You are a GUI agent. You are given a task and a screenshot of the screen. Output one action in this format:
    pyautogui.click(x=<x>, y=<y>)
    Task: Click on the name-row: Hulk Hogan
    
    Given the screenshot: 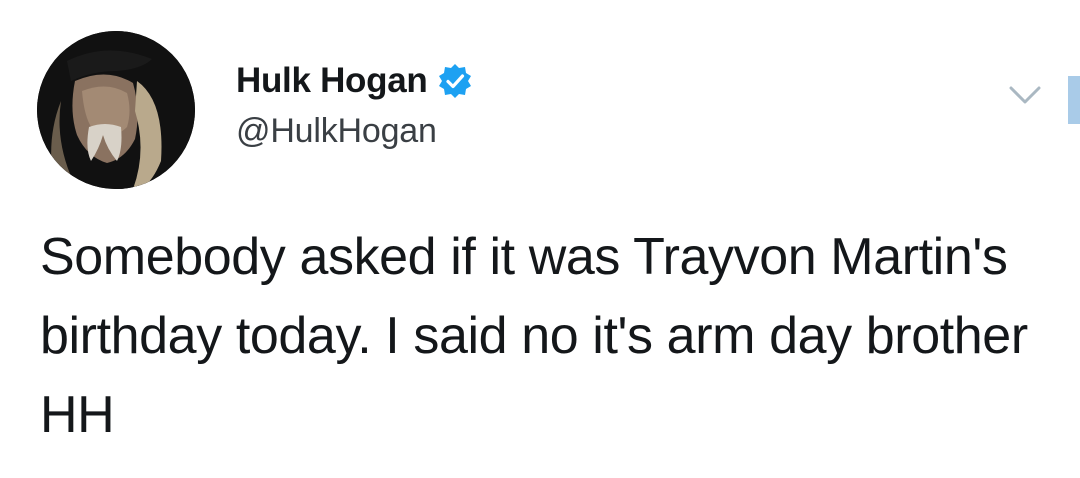 What is the action you would take?
    pyautogui.click(x=354, y=81)
    